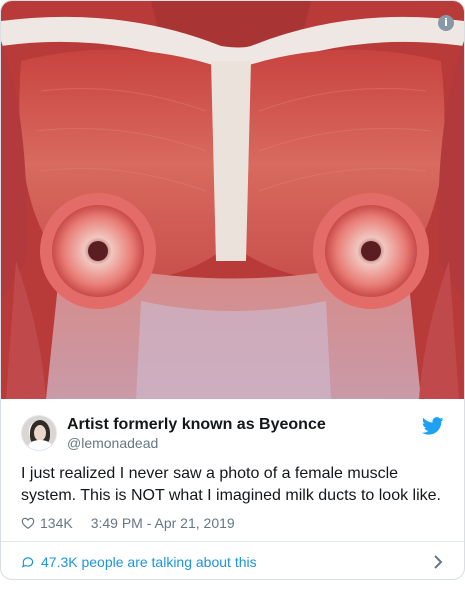 Image resolution: width=465 pixels, height=590 pixels. Describe the element at coordinates (438, 562) in the screenshot. I see `chevron-right-icon` at that location.